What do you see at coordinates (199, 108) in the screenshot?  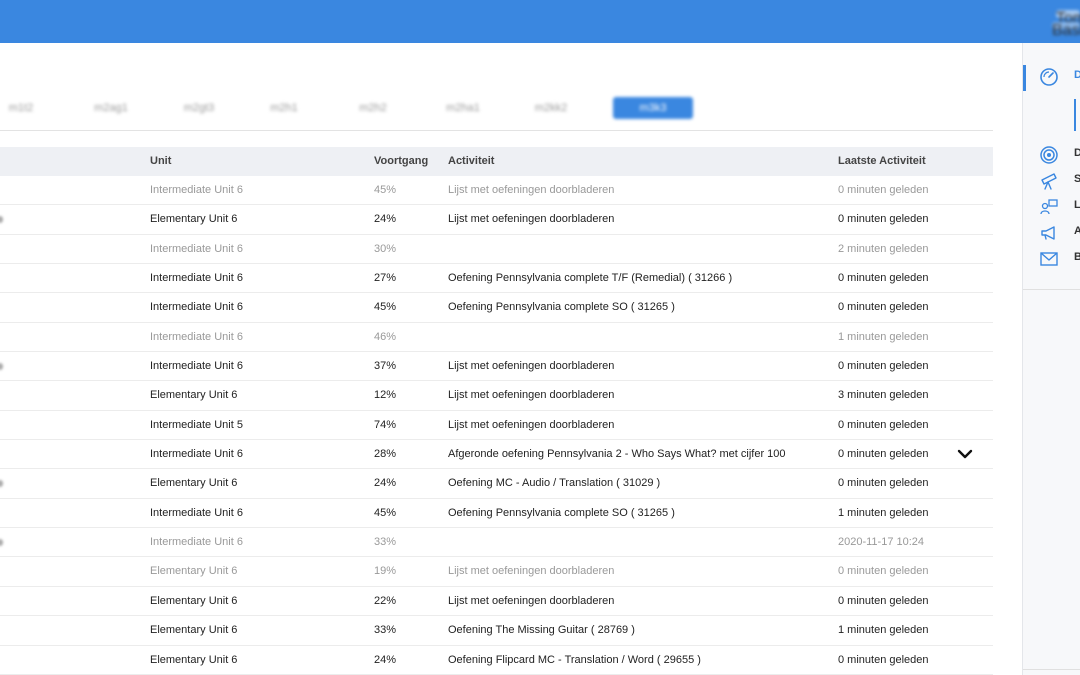 I see `tab-2: m2gt3` at bounding box center [199, 108].